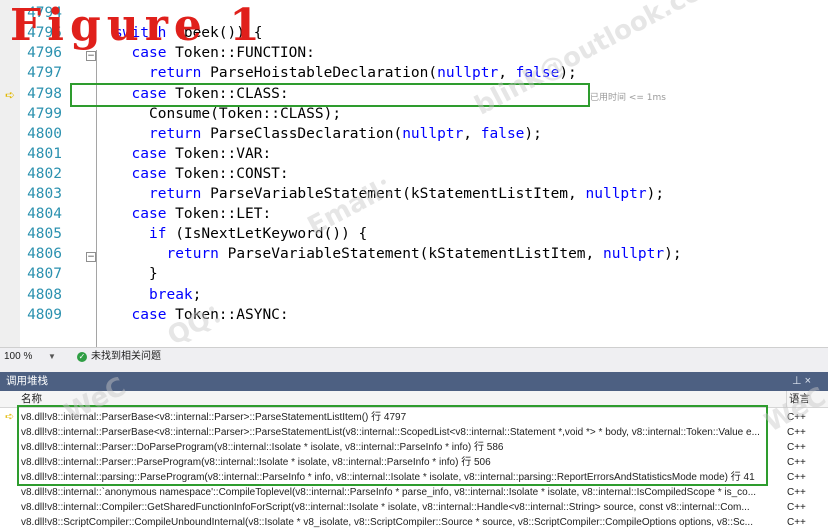  What do you see at coordinates (138, 25) in the screenshot?
I see `figure-label: Figure 1` at bounding box center [138, 25].